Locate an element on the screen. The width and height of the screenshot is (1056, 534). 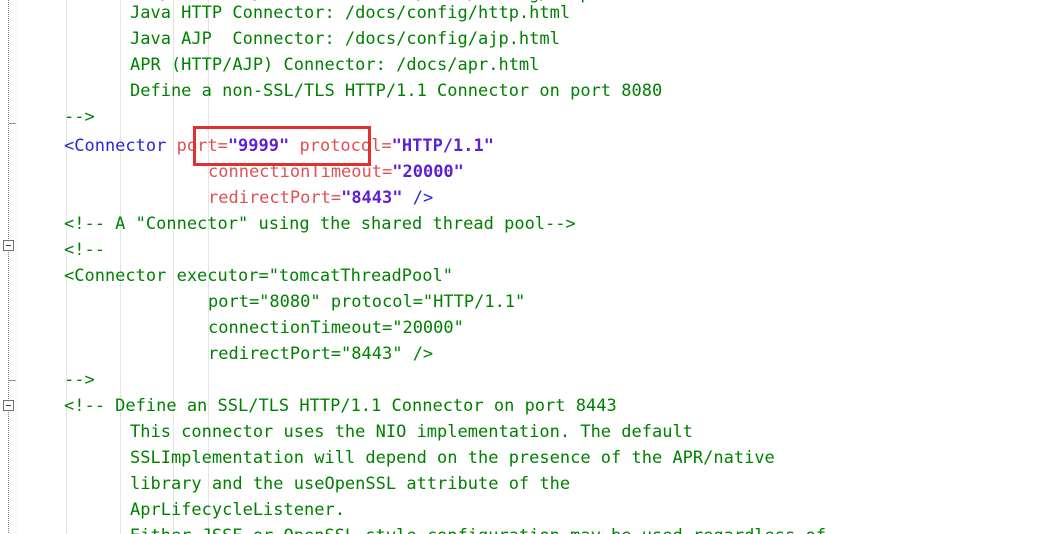
code-token: <Connector executor="tomcatThreadPool" is located at coordinates (258, 276).